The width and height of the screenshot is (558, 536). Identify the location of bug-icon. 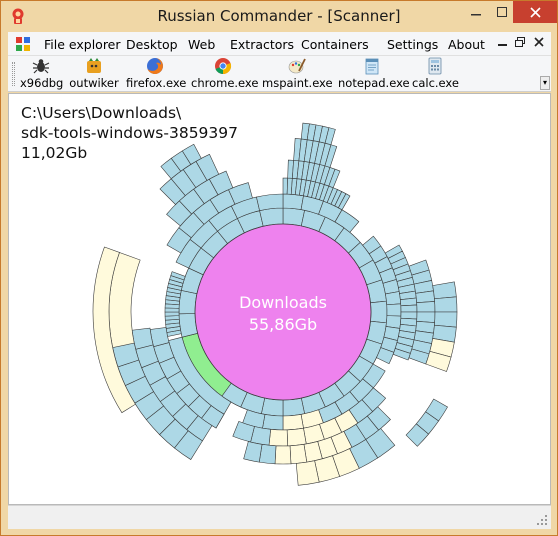
(41, 66).